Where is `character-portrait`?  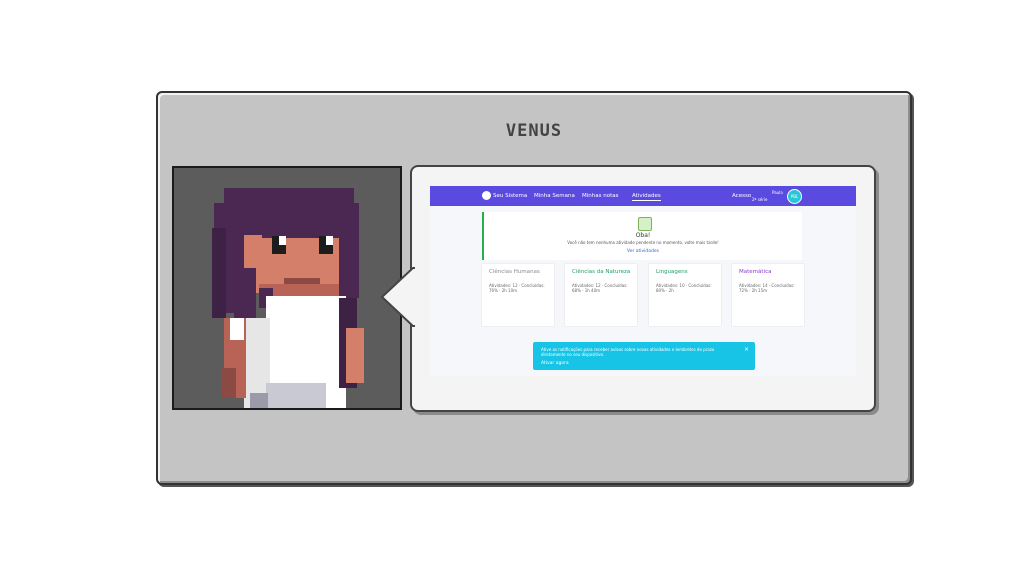 character-portrait is located at coordinates (287, 288).